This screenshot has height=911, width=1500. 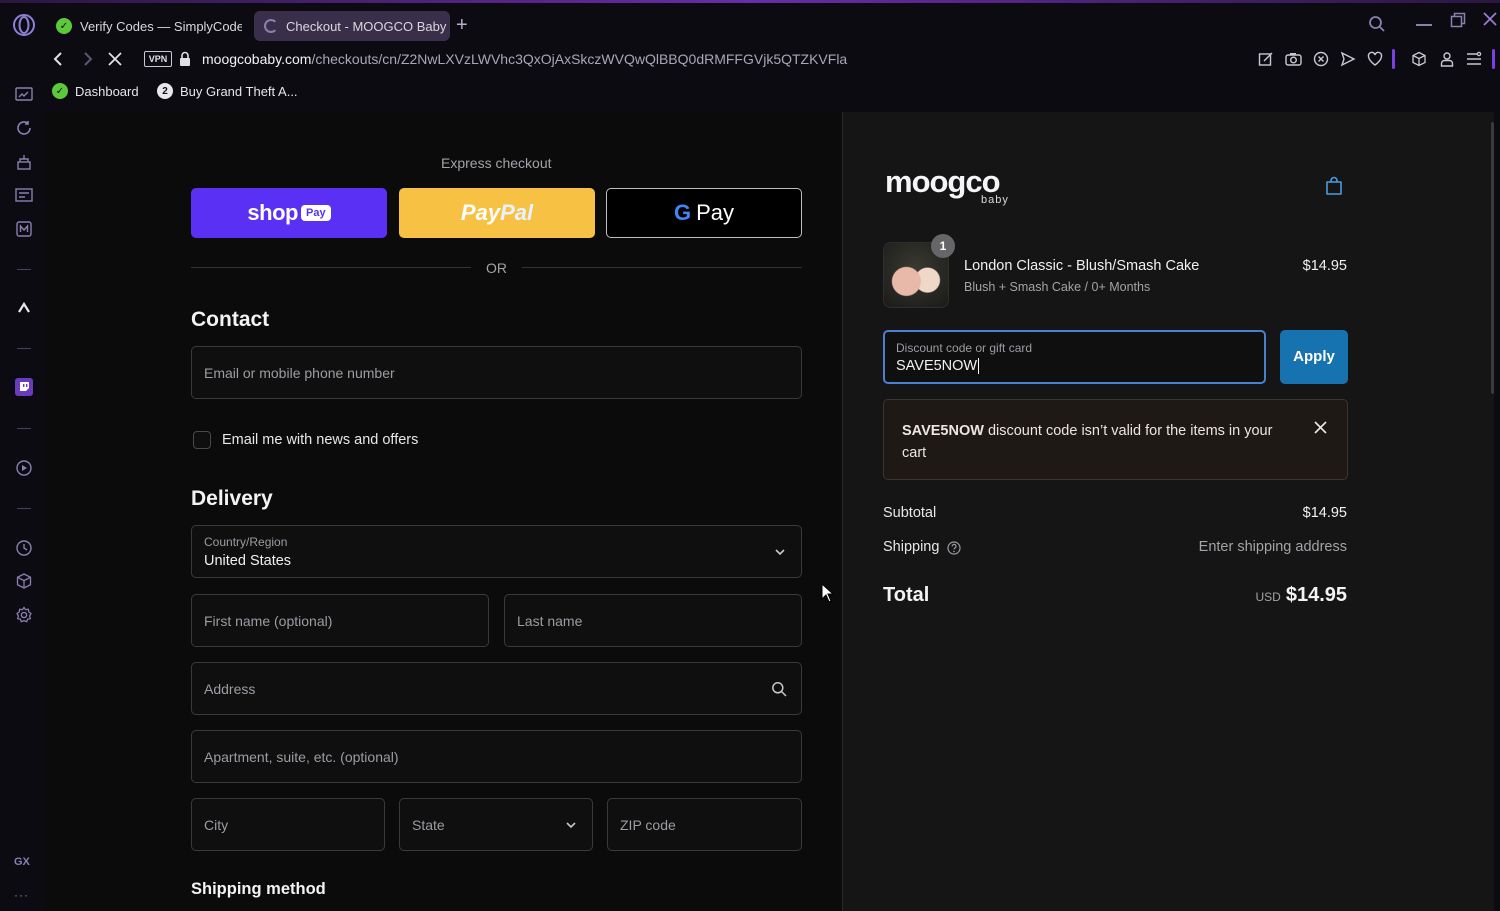 I want to click on messenger-m-icon, so click(x=24, y=229).